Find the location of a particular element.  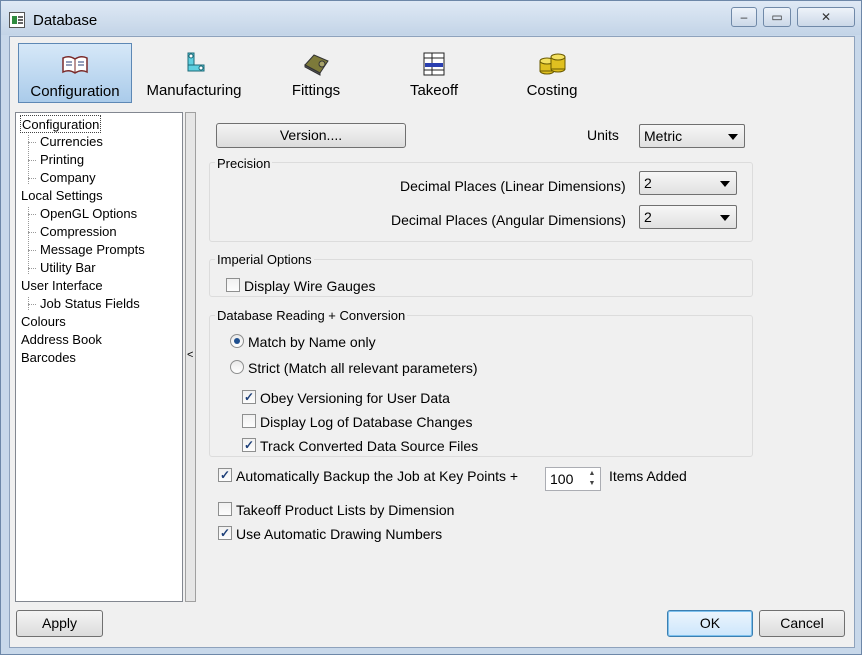

auto-drawing-label: Use Automatic Drawing Numbers is located at coordinates (339, 534).